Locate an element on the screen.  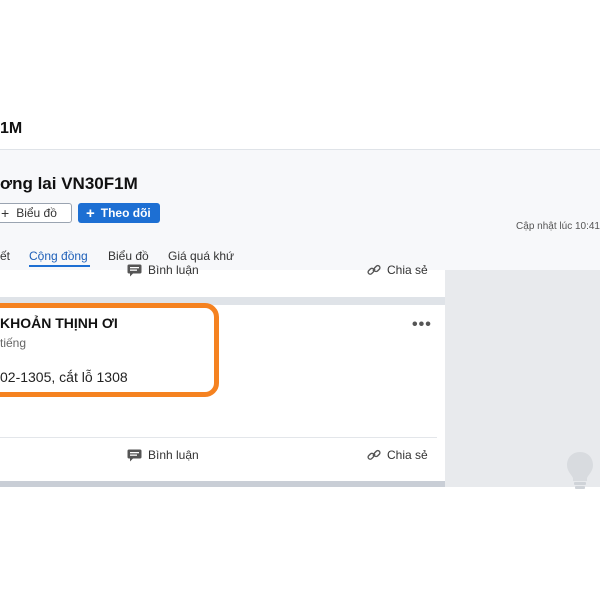
more-icon: ••• is located at coordinates (422, 325).